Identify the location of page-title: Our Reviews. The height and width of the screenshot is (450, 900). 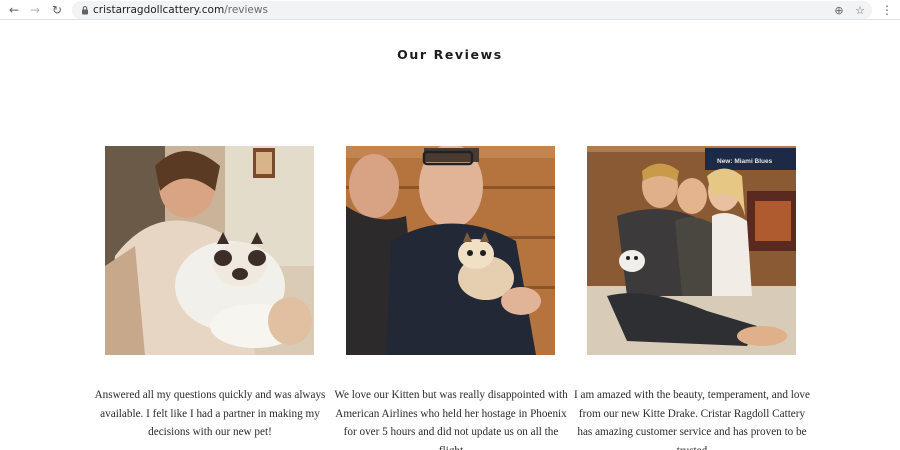
(450, 54).